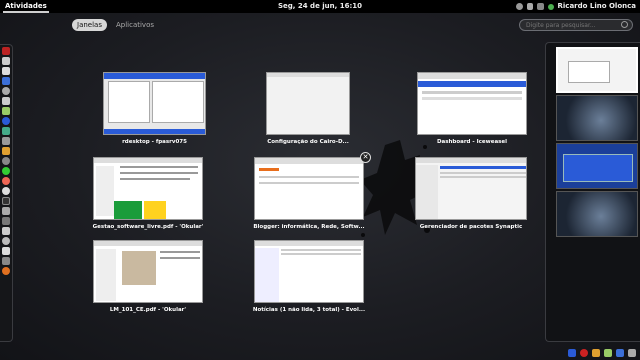 The image size is (640, 360). What do you see at coordinates (6, 151) in the screenshot?
I see `calendar-icon` at bounding box center [6, 151].